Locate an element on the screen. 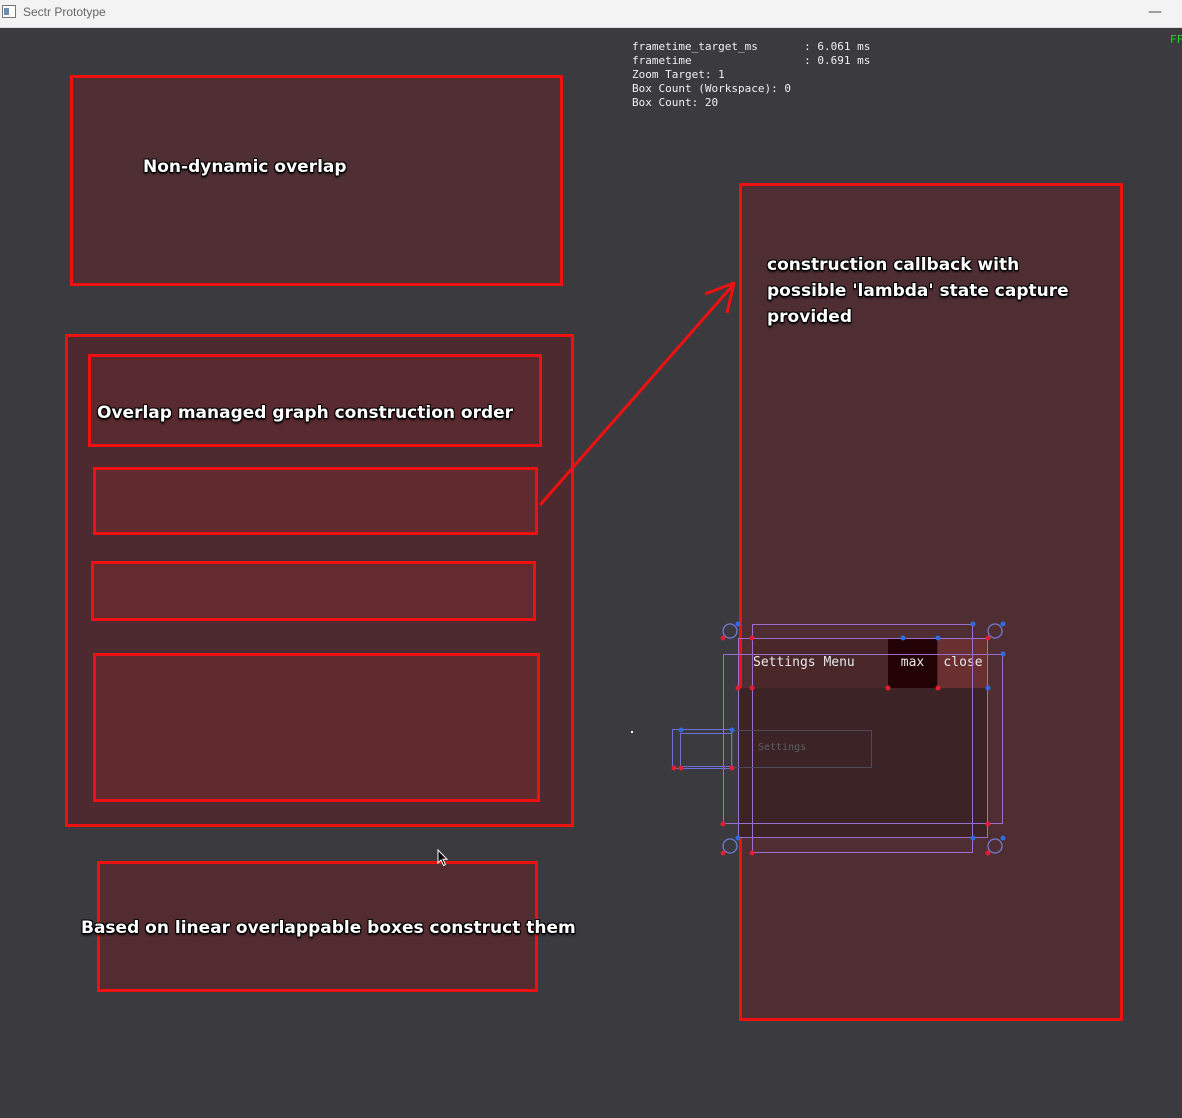 The image size is (1182, 1118). debug-line: Zoom Target: 1 is located at coordinates (678, 74).